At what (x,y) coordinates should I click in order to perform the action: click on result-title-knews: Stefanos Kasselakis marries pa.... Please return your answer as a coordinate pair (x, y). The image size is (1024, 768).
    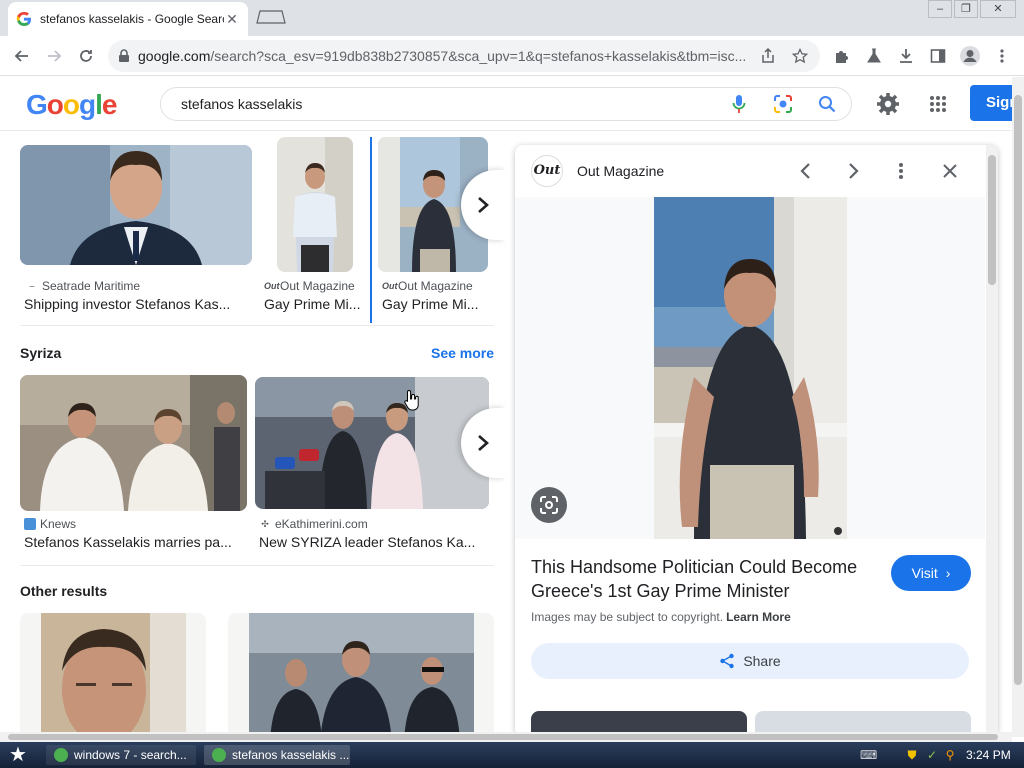
    Looking at the image, I should click on (134, 542).